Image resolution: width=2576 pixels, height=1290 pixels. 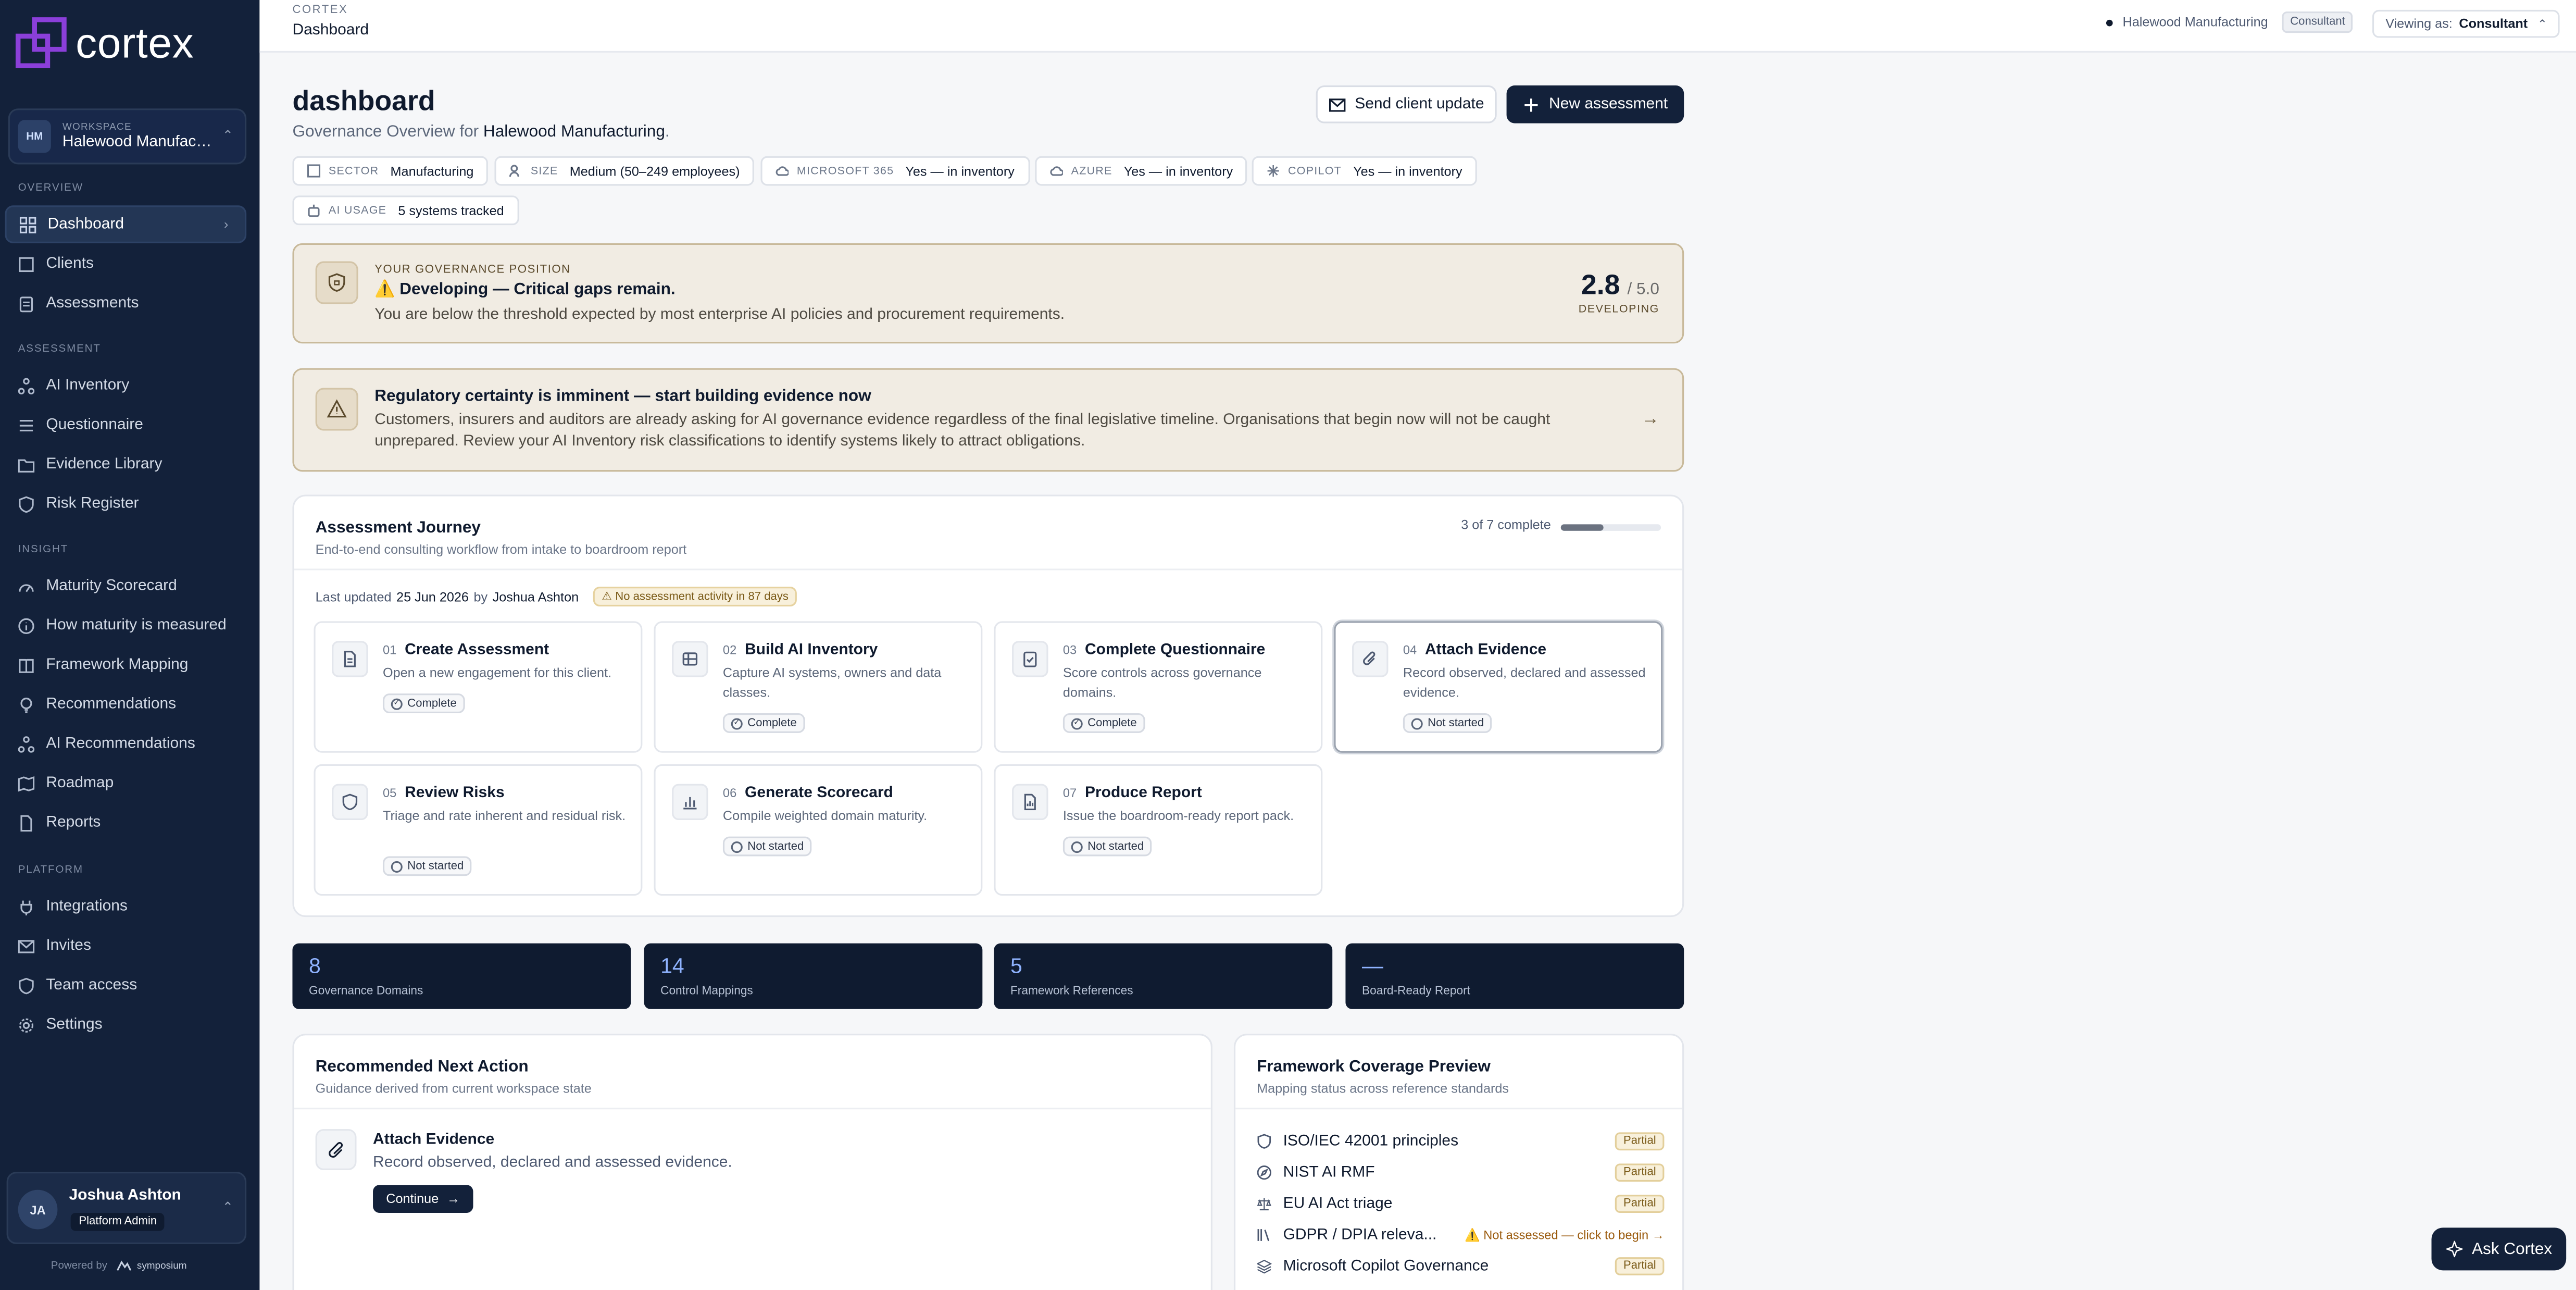 I want to click on framework-name: NIST AI RMF, so click(x=1329, y=1171).